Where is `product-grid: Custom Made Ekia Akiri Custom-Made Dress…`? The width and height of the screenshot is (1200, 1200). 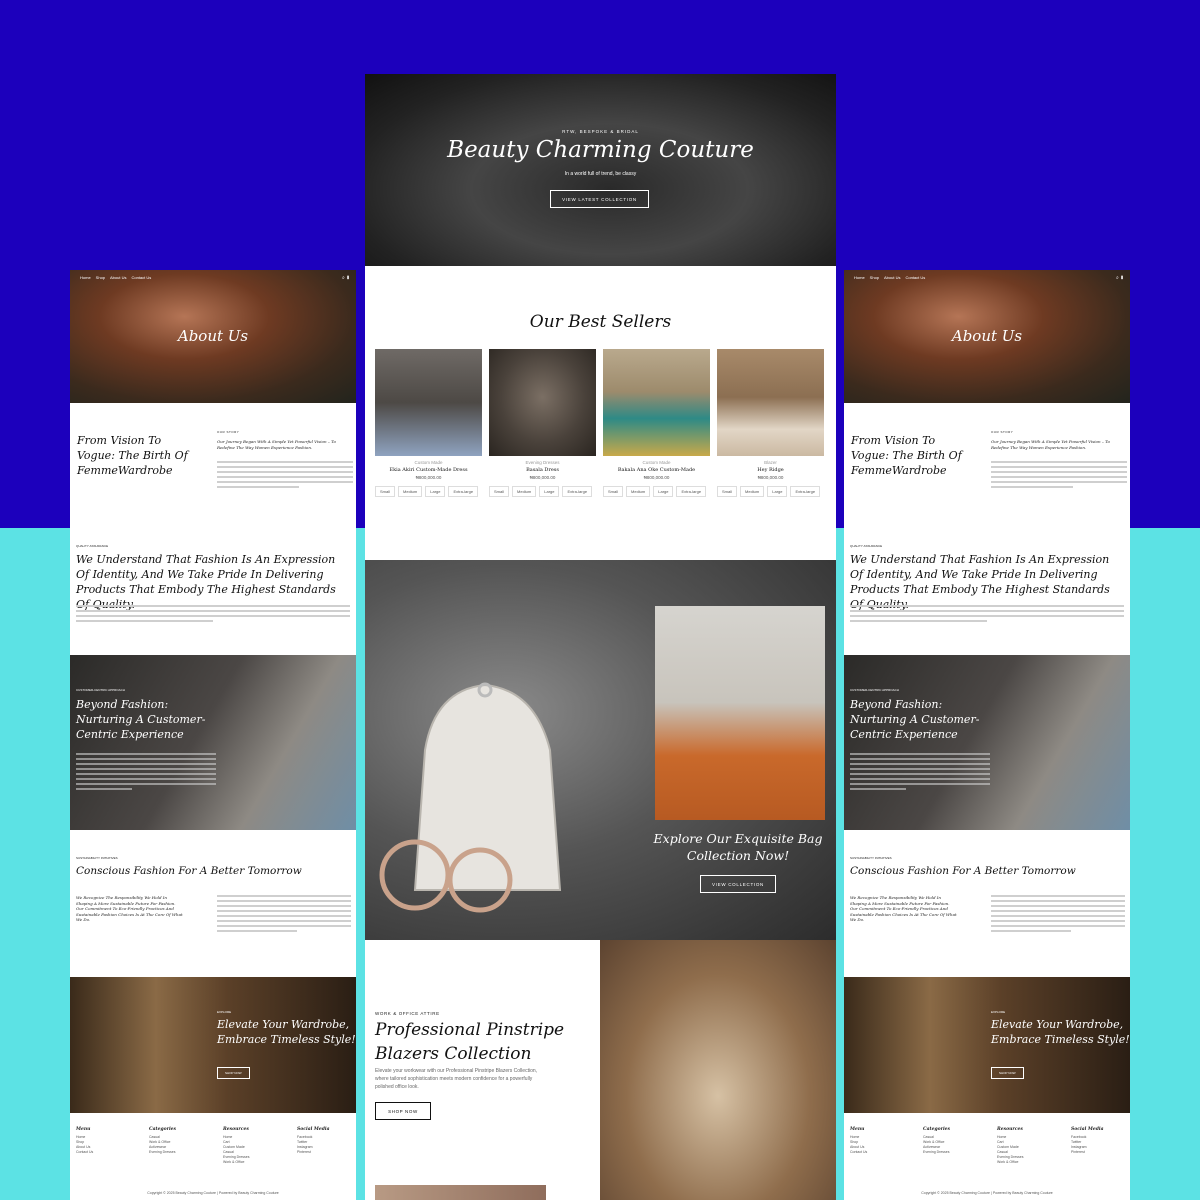
product-grid: Custom Made Ekia Akiri Custom-Made Dress… is located at coordinates (600, 423).